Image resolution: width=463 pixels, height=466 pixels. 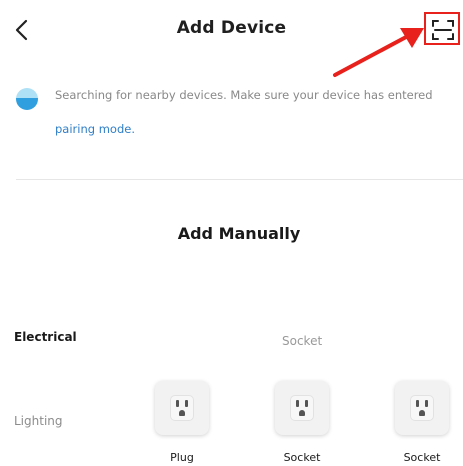 I want to click on device-label: Plug, so click(x=182, y=457).